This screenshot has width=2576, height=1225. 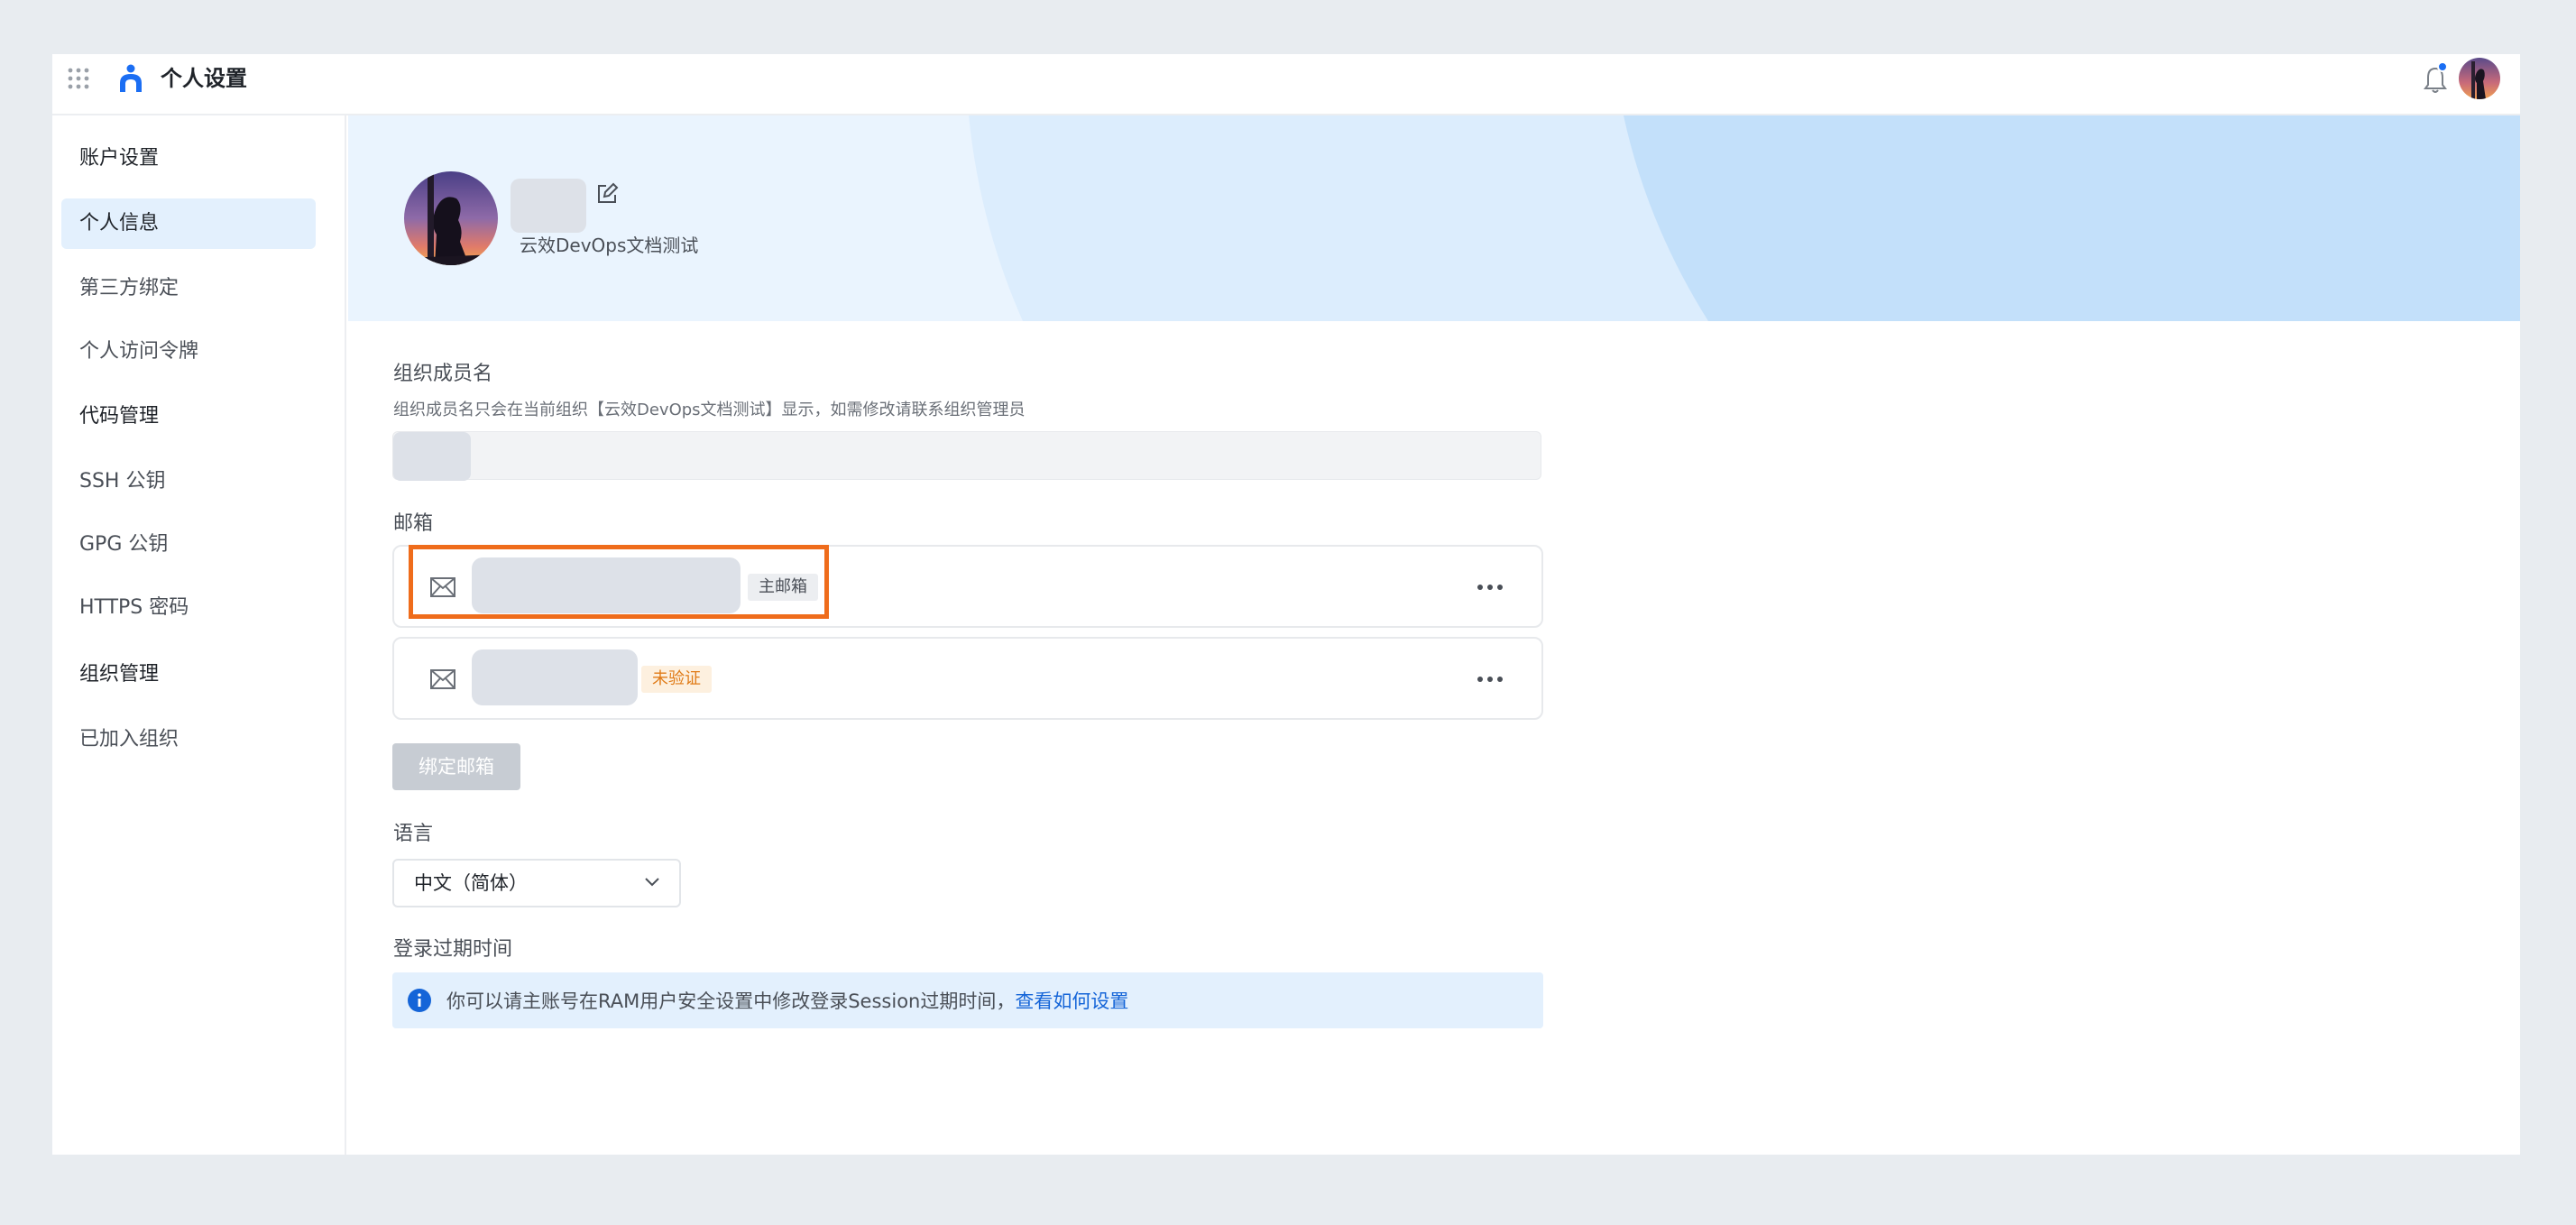 I want to click on member-name-redacted, so click(x=432, y=456).